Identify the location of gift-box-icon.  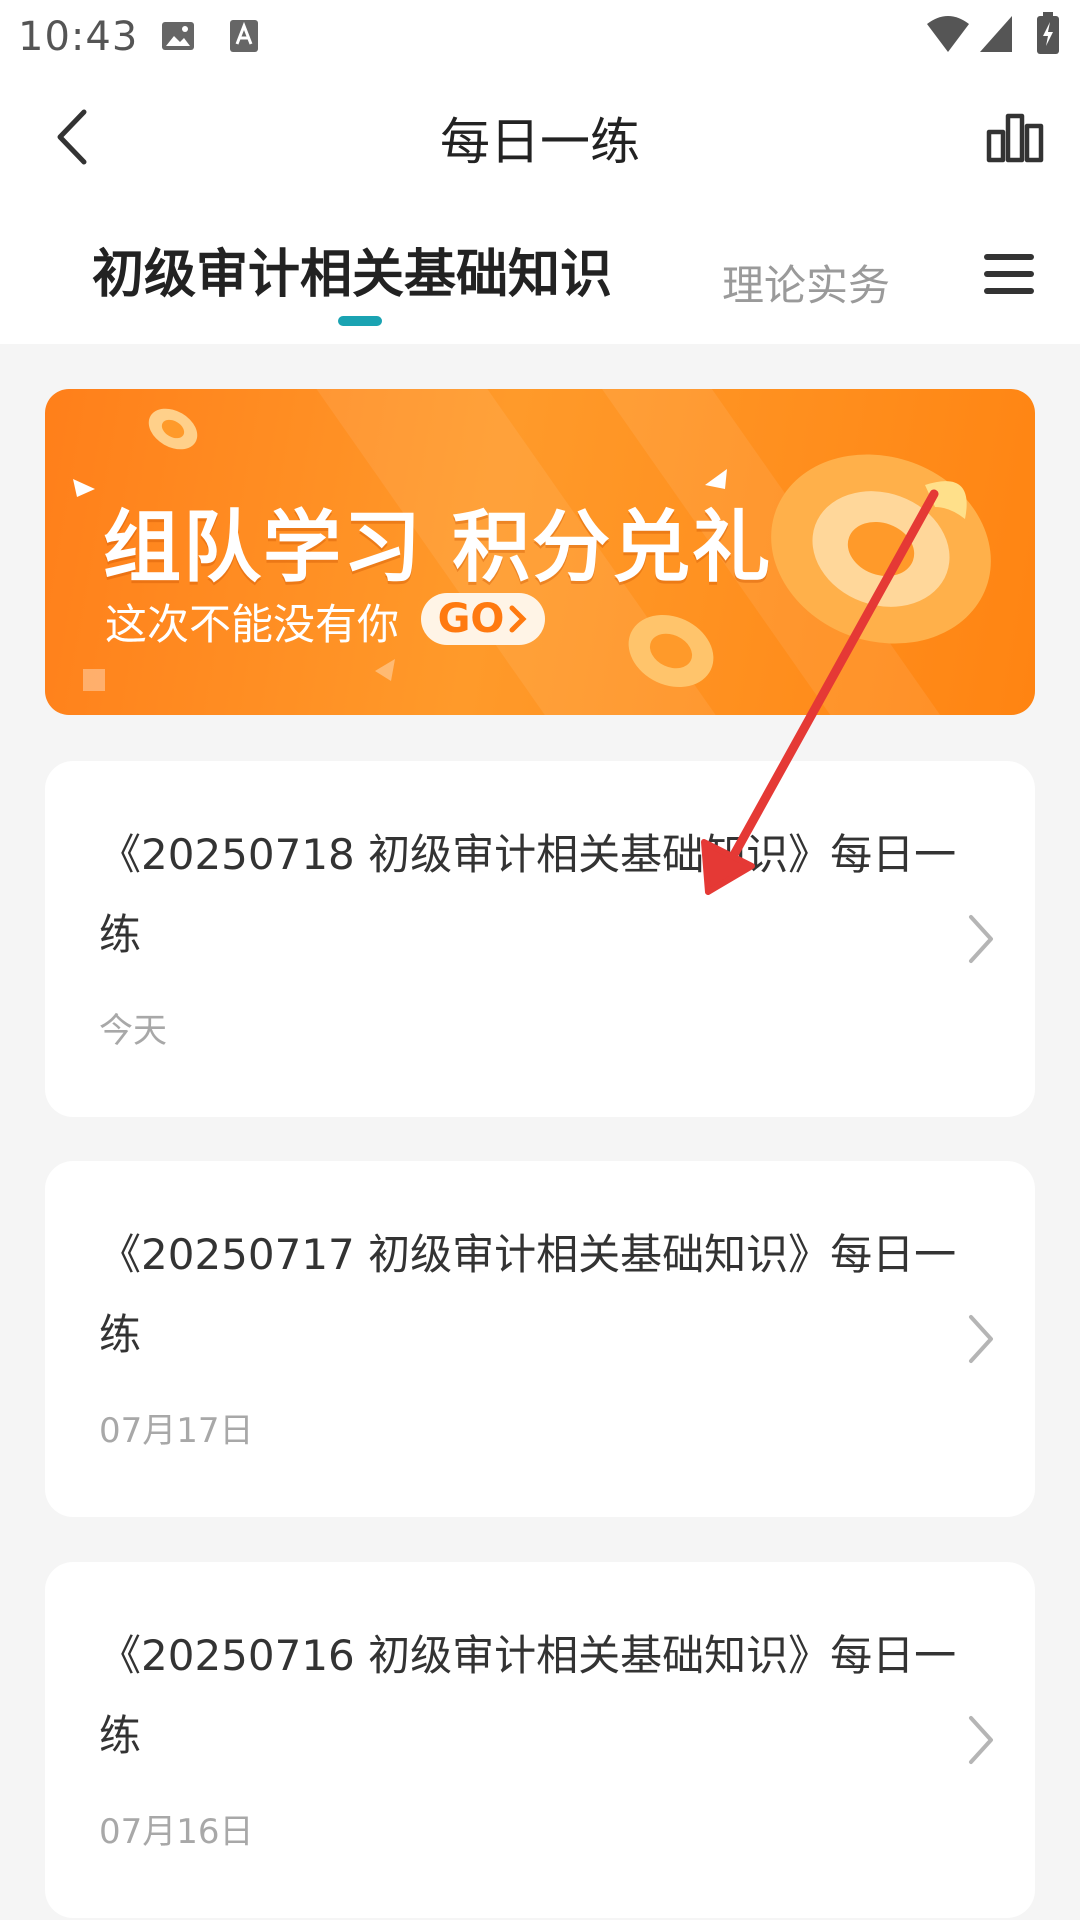
(881, 549).